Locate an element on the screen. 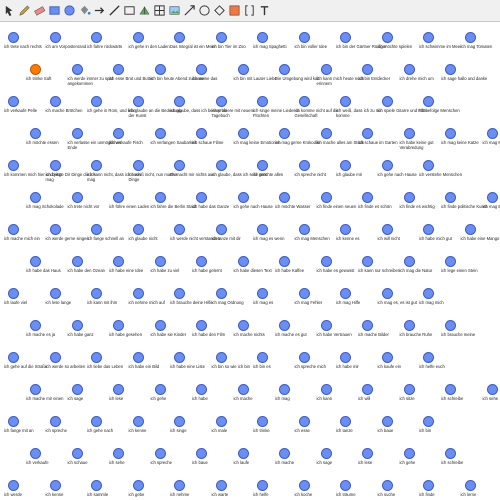  scale-icon is located at coordinates (189, 10).